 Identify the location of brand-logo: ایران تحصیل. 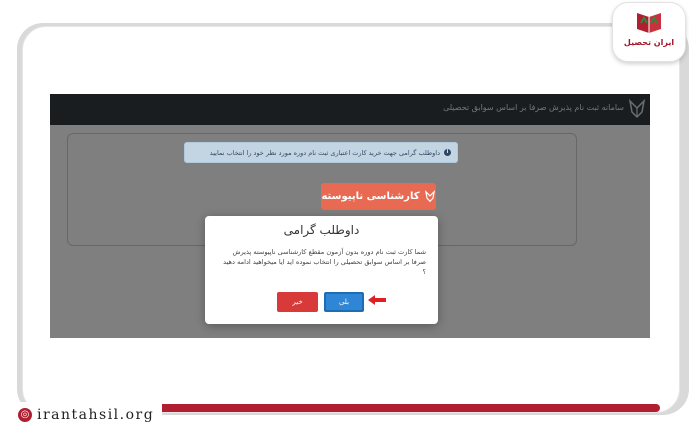
(649, 32).